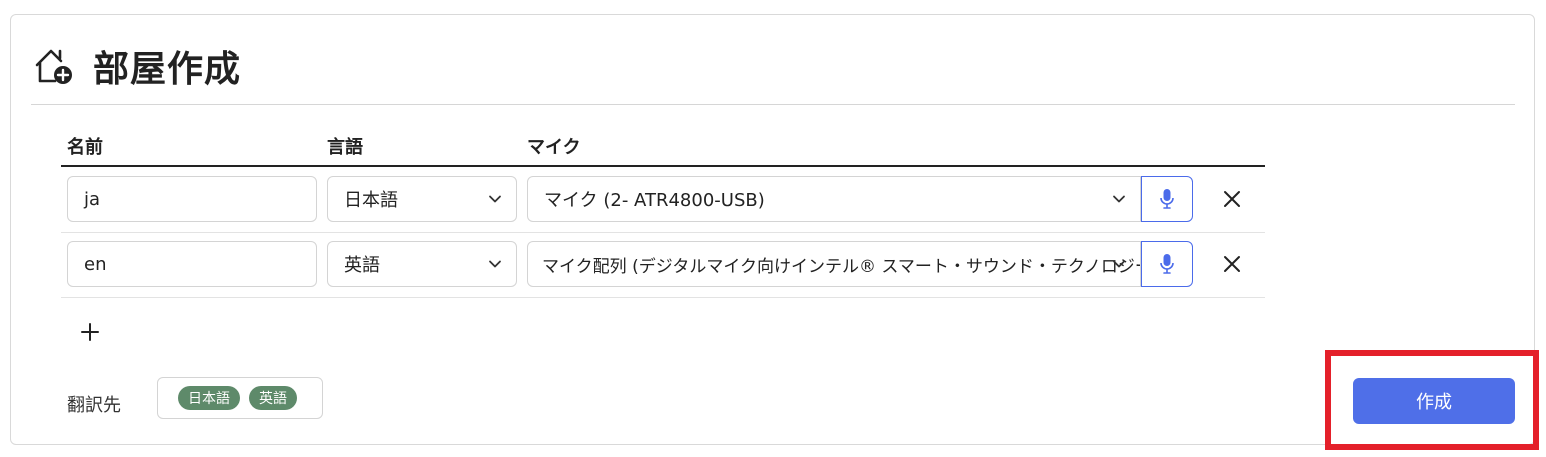  I want to click on column-header-name: 名前, so click(85, 147).